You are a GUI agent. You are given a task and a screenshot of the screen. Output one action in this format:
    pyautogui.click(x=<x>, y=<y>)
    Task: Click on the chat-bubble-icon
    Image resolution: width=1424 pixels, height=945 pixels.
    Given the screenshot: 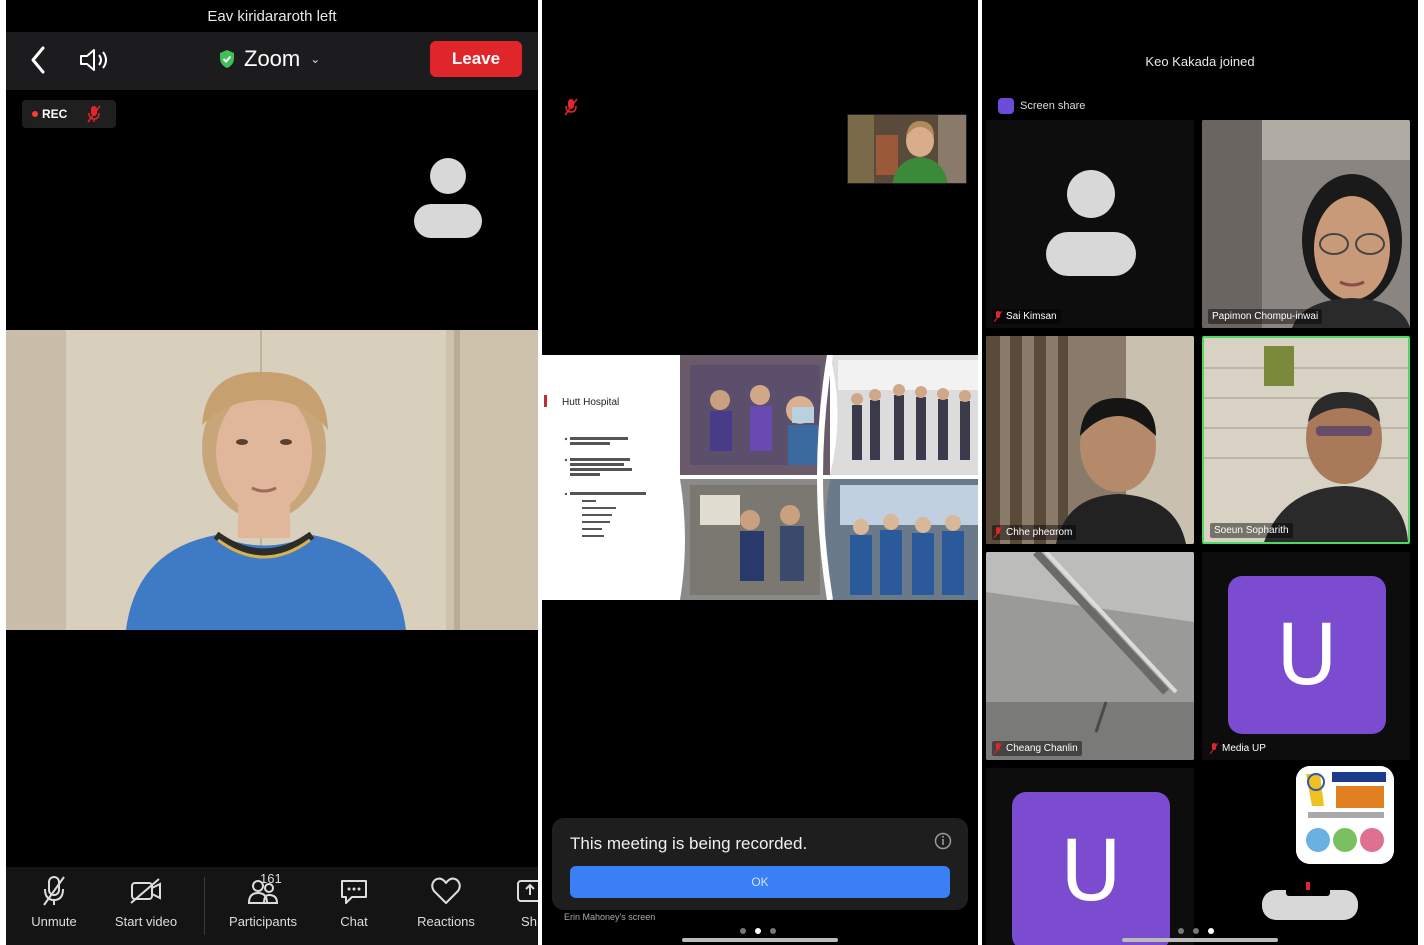 What is the action you would take?
    pyautogui.click(x=354, y=892)
    